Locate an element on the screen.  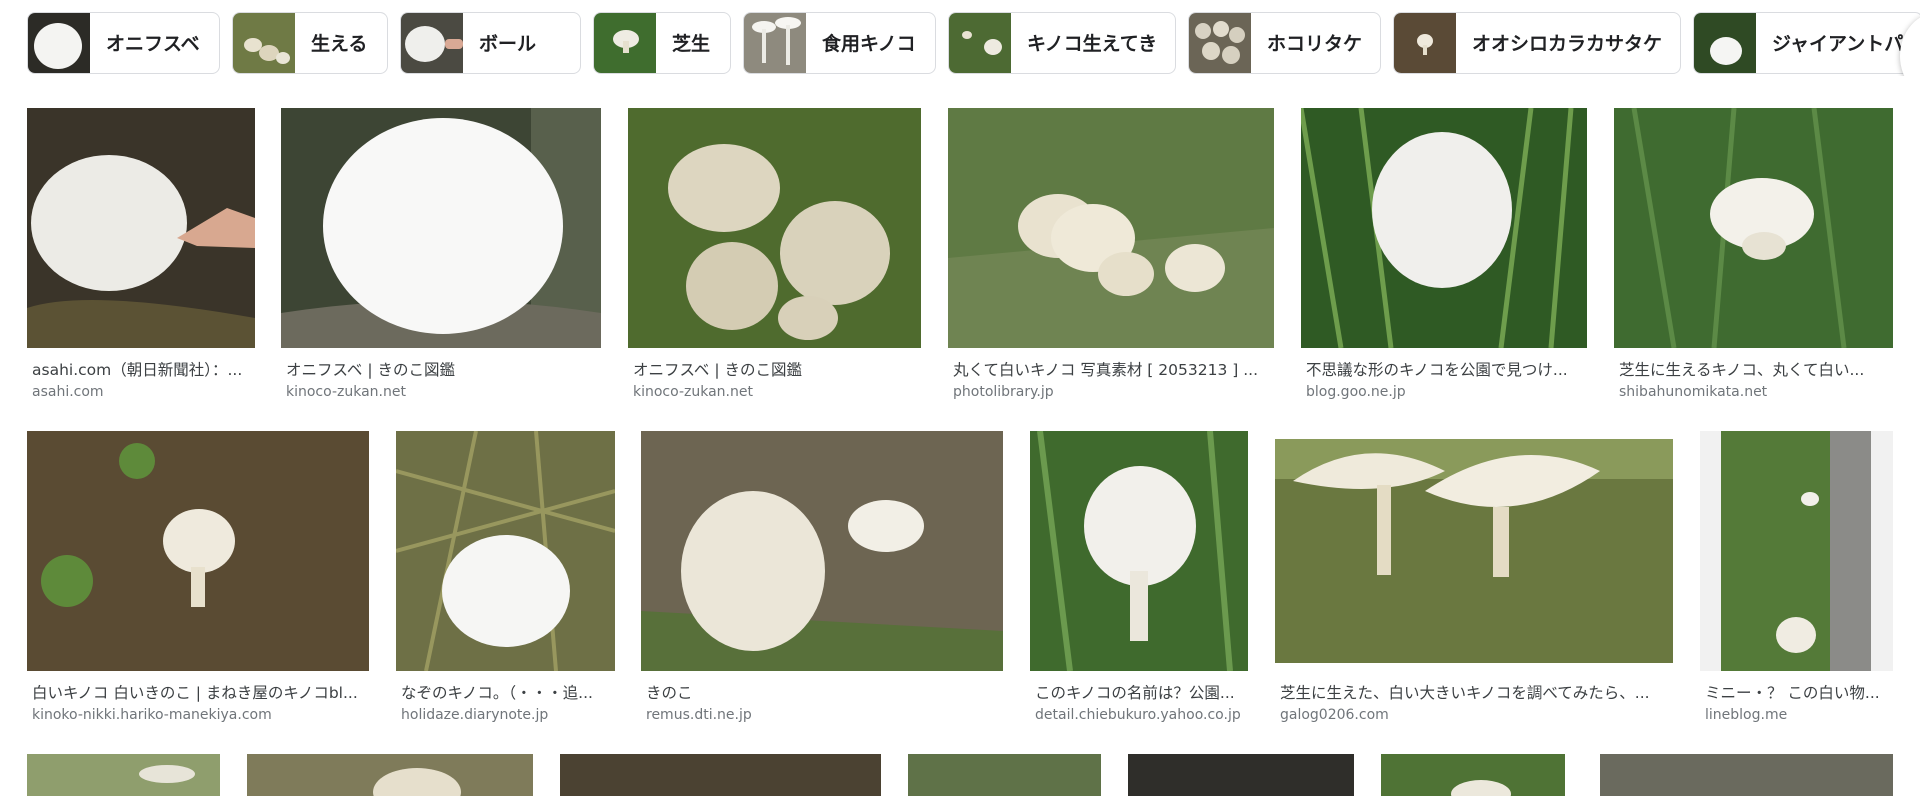
result-source: holidaze.diarynote.jp is located at coordinates (475, 715).